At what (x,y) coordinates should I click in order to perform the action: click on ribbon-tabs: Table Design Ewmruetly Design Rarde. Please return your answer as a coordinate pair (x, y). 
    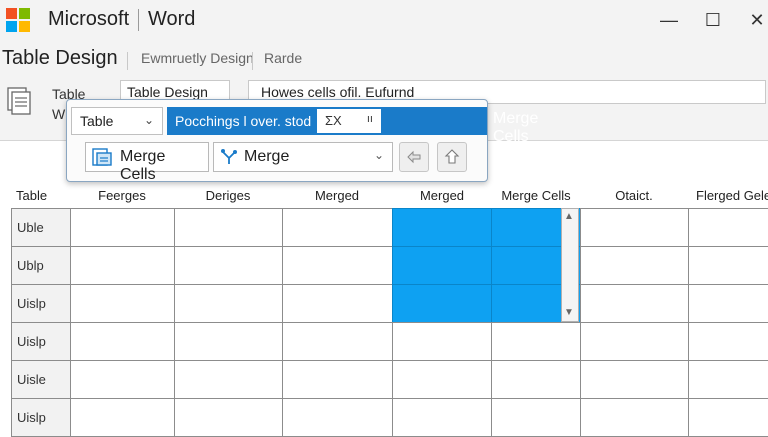
    Looking at the image, I should click on (384, 60).